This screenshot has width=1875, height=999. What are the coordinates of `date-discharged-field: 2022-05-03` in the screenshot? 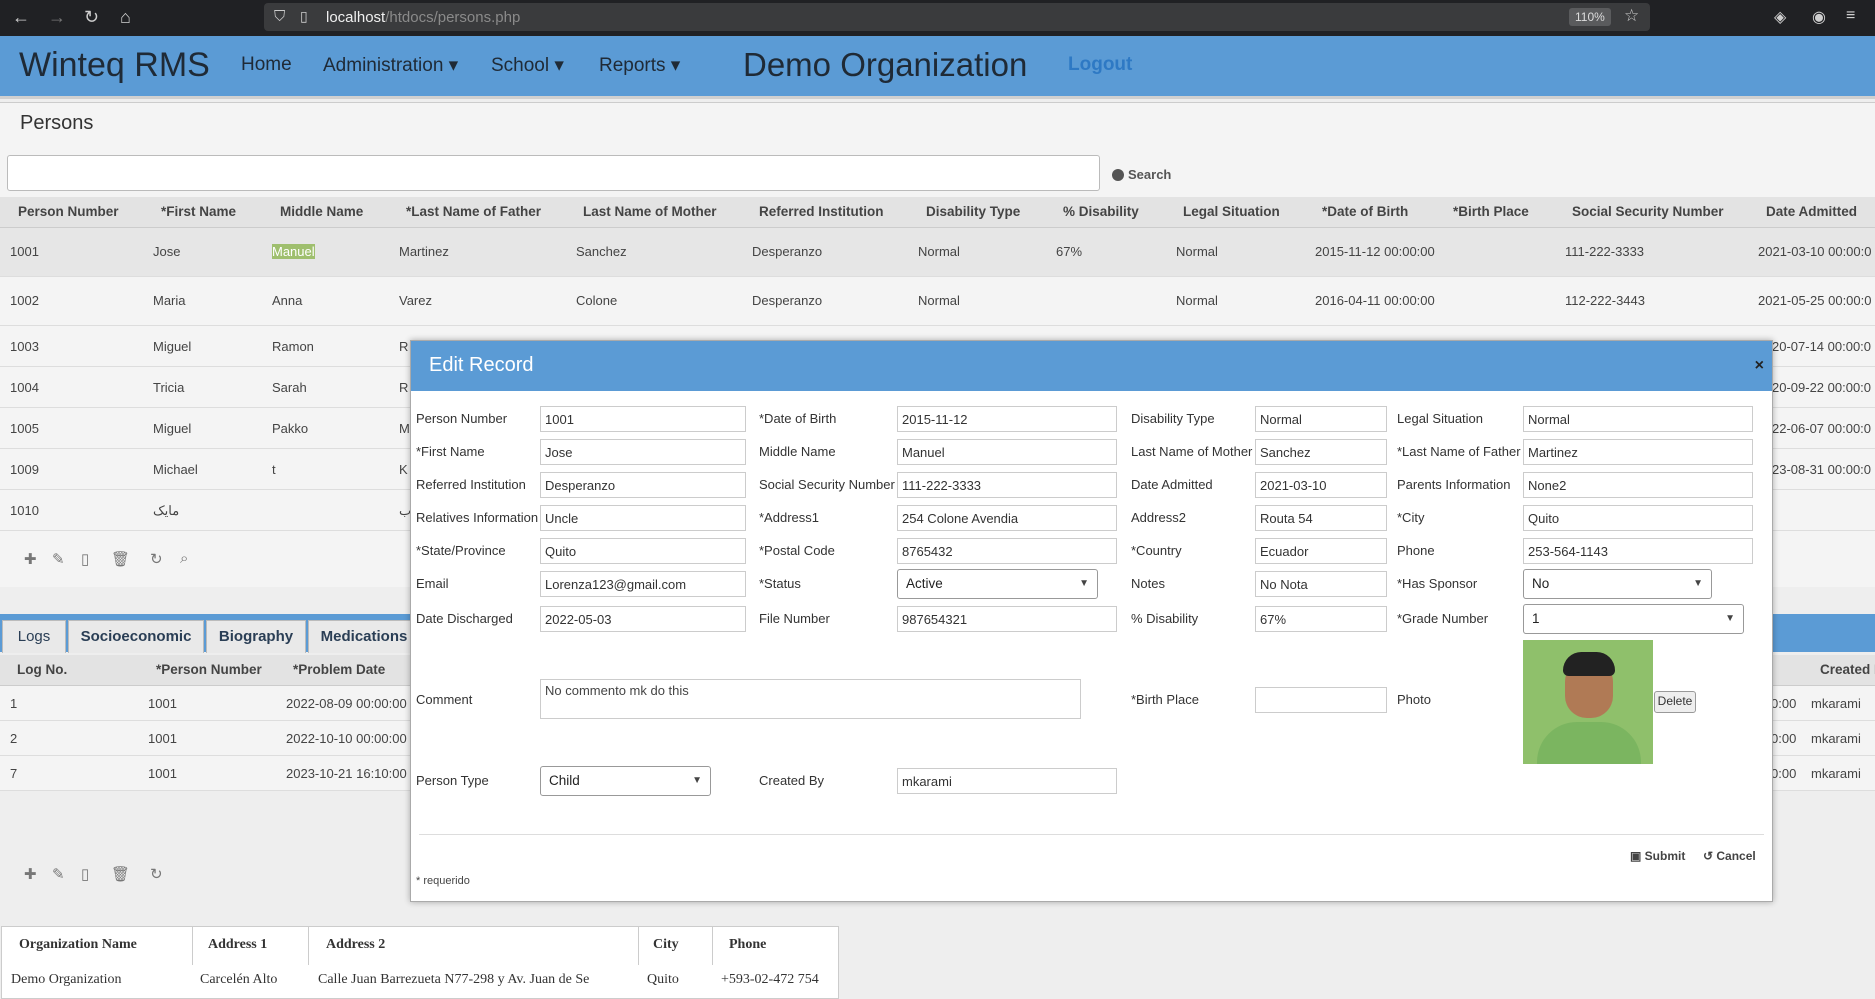 It's located at (643, 619).